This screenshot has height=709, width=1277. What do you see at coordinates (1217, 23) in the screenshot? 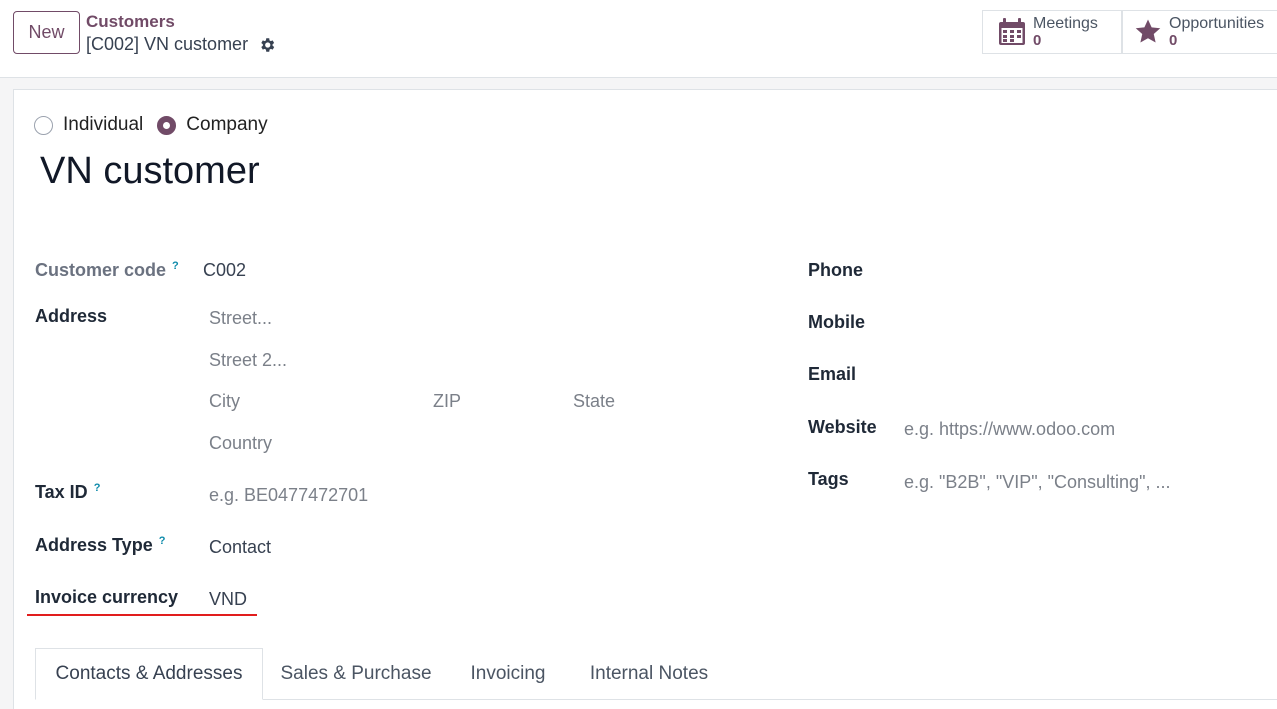
I see `opportunities-label: Opportunities` at bounding box center [1217, 23].